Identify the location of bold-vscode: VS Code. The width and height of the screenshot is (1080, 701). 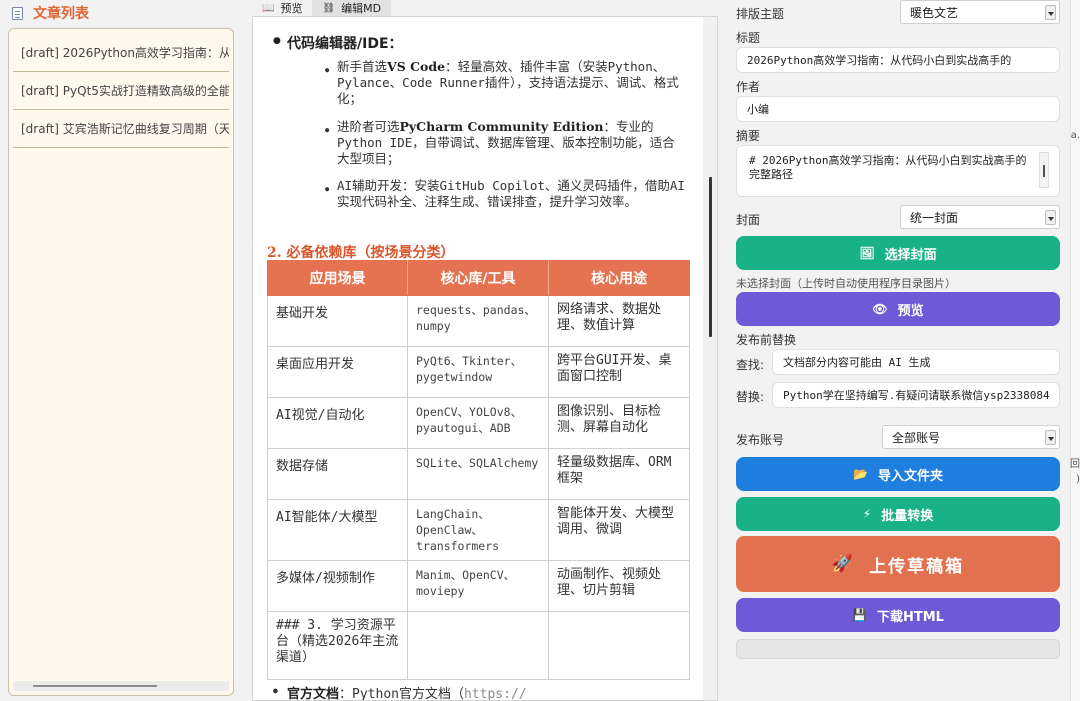
(416, 66).